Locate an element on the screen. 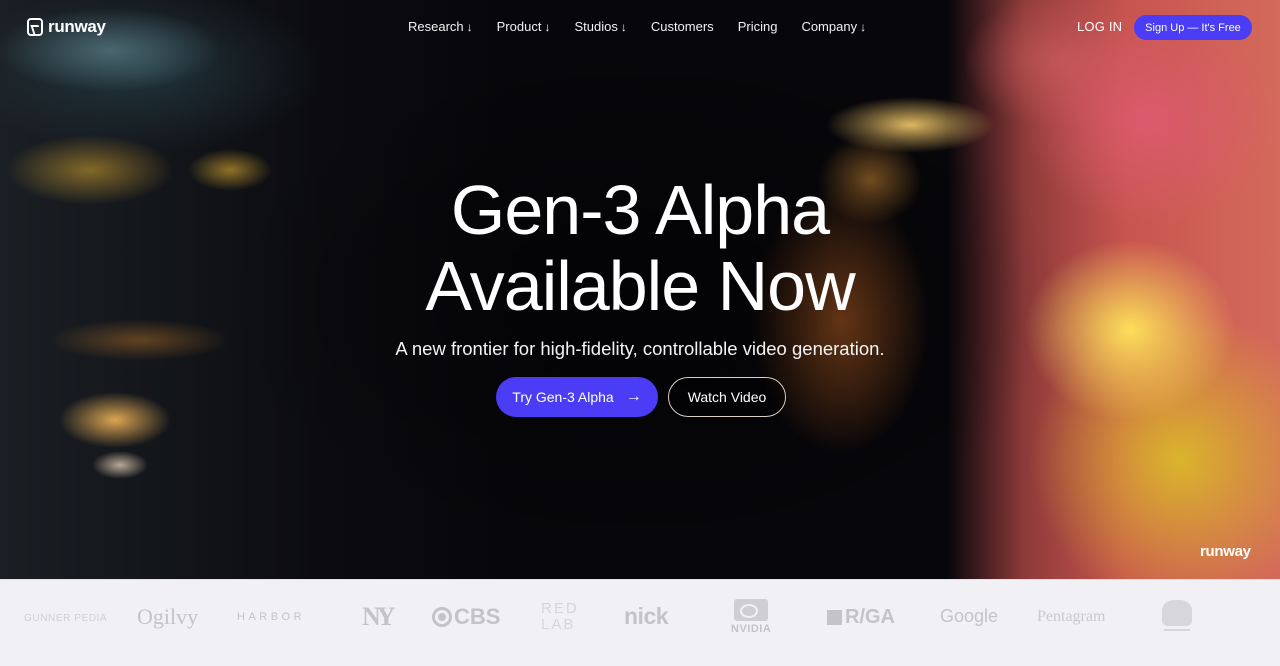  crest-icon is located at coordinates (1177, 613).